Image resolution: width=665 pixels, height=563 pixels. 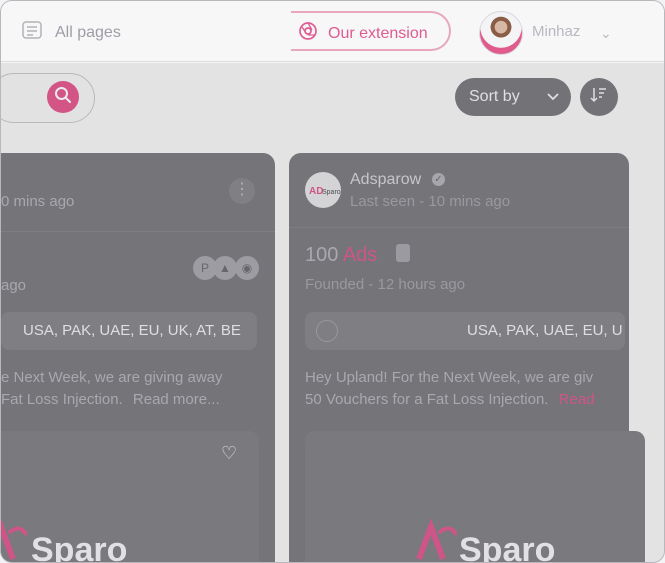 I want to click on our-extension-label: Our extension, so click(x=378, y=33).